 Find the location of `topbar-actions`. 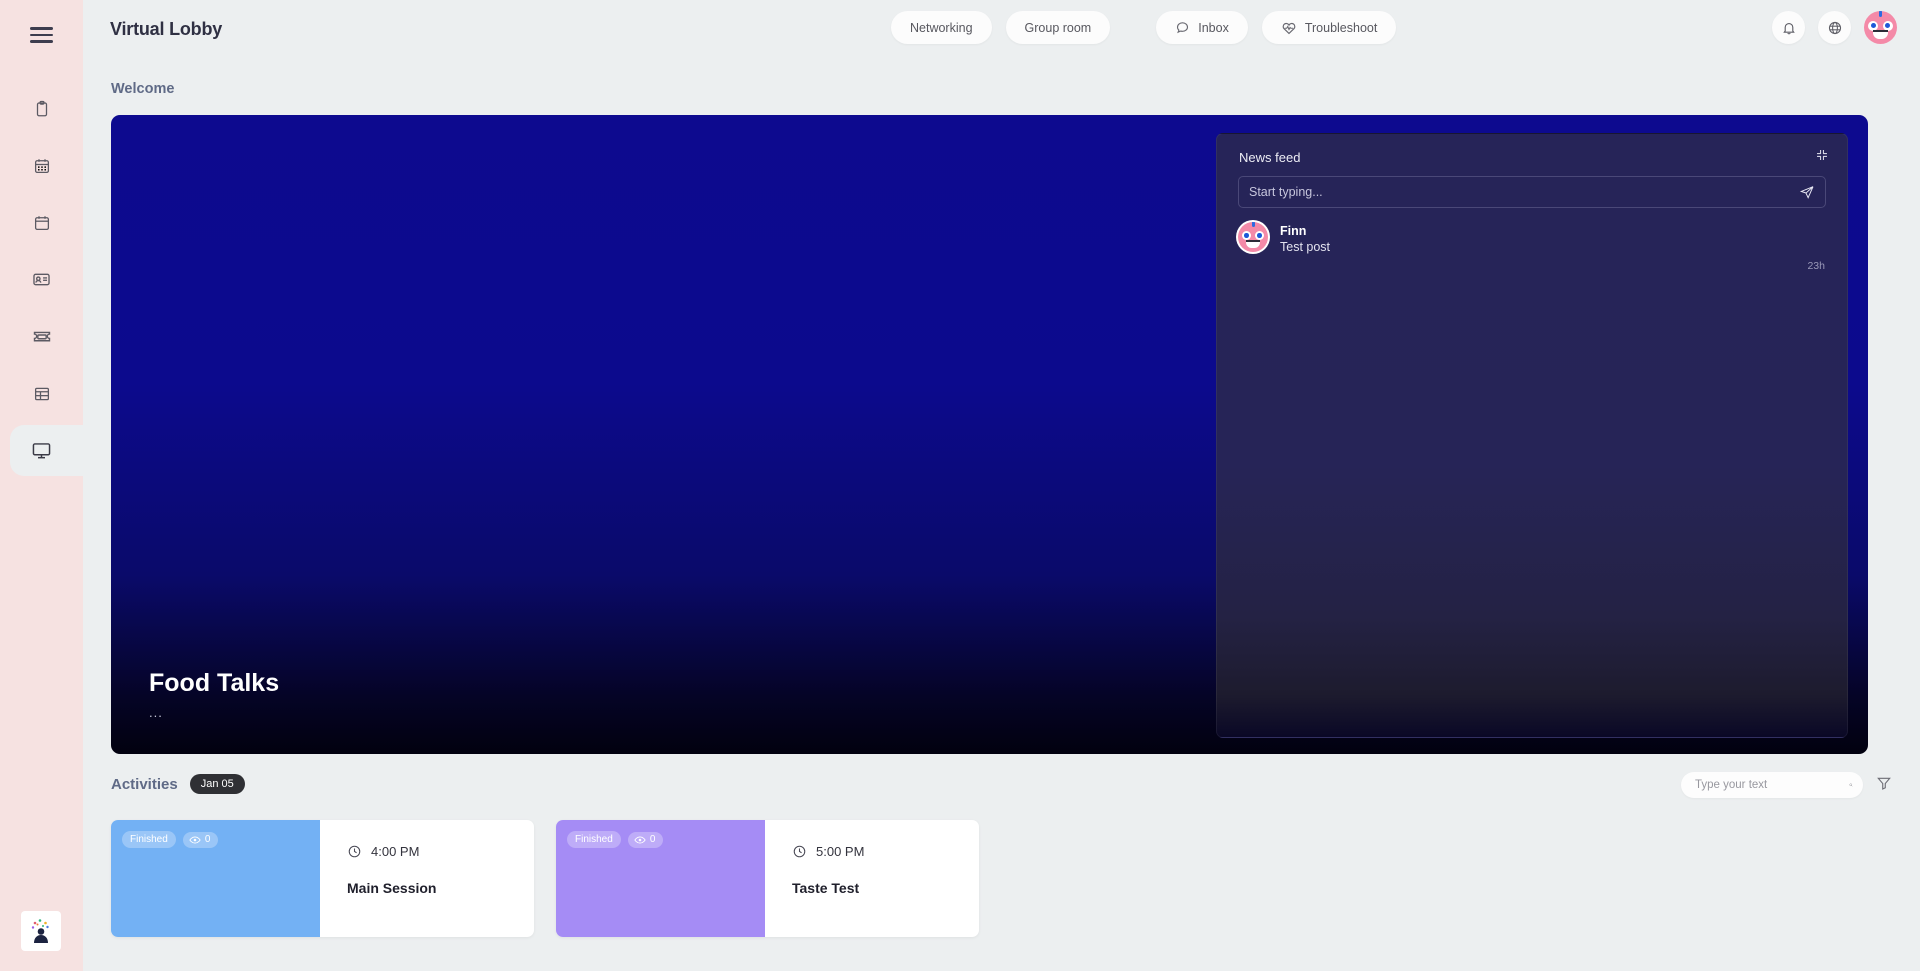

topbar-actions is located at coordinates (1834, 27).